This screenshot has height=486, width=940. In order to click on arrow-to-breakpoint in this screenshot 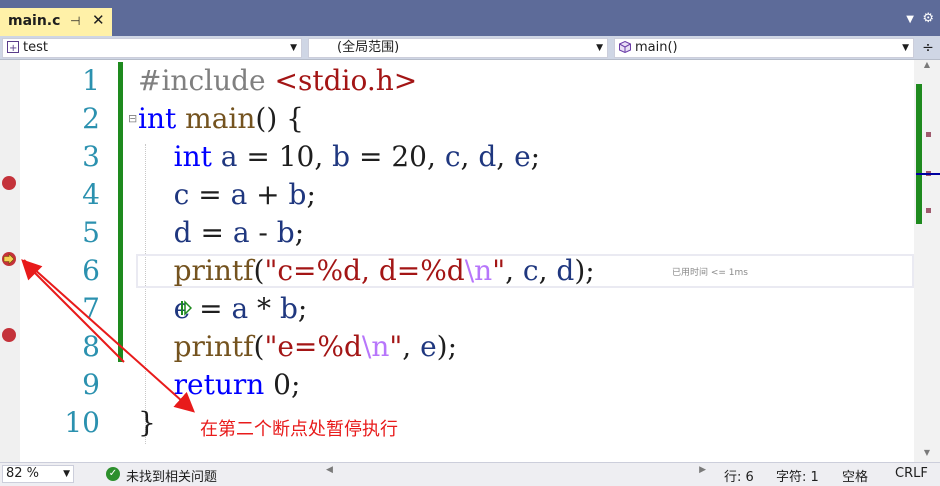, I will do `click(73, 311)`.